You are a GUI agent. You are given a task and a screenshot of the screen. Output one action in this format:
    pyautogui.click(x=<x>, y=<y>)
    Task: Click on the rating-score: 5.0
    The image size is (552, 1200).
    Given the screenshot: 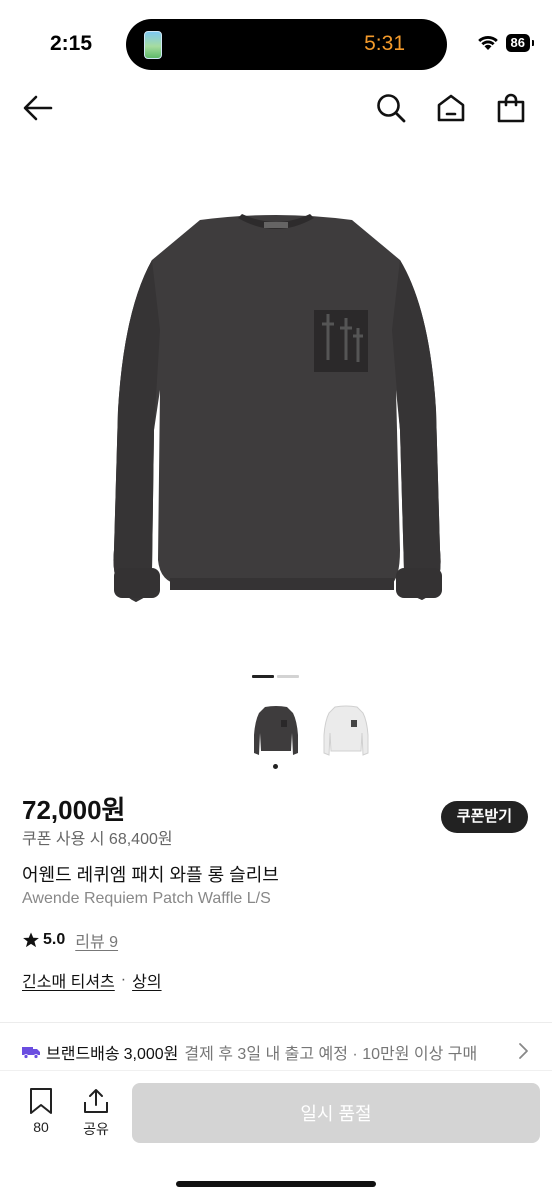 What is the action you would take?
    pyautogui.click(x=54, y=939)
    